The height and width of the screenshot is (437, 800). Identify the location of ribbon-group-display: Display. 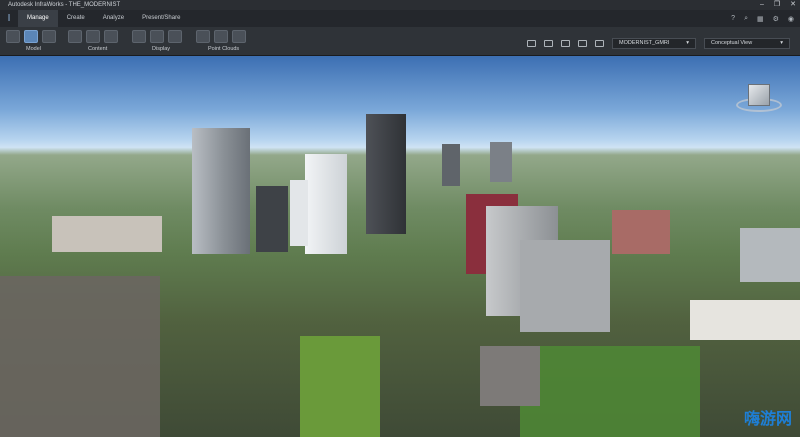
(163, 41).